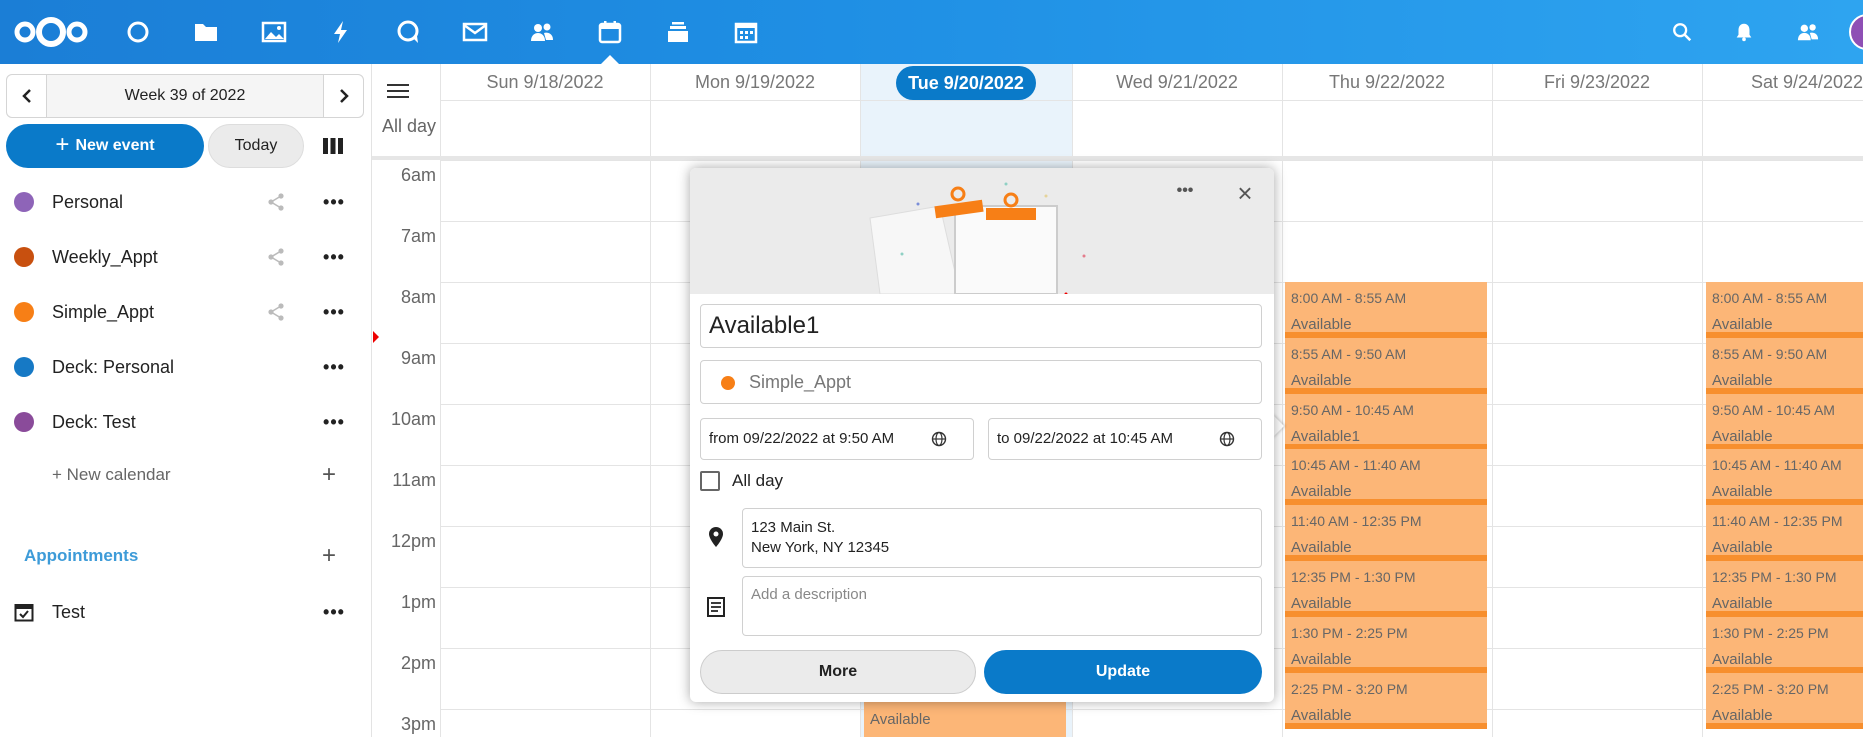 The width and height of the screenshot is (1863, 737). Describe the element at coordinates (1353, 577) in the screenshot. I see `event-time: 12:35 PM - 1:30 PM` at that location.